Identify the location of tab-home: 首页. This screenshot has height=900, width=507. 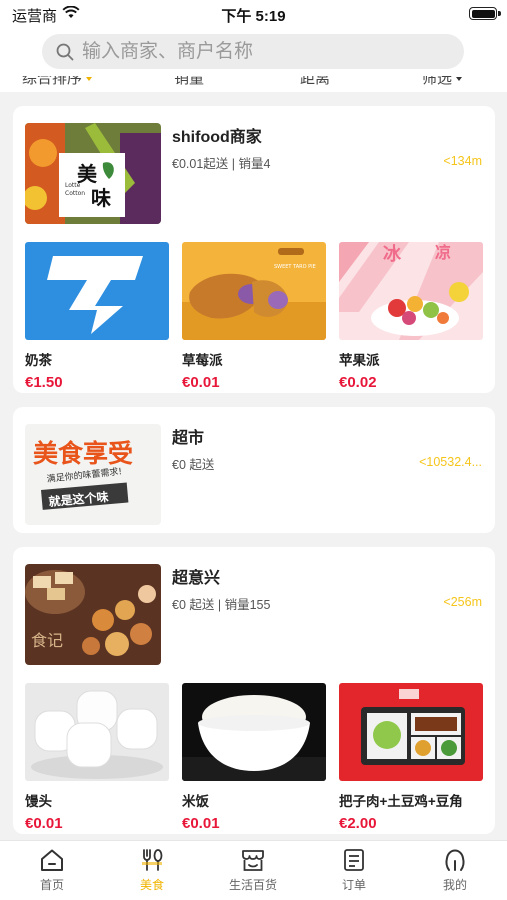
(52, 870).